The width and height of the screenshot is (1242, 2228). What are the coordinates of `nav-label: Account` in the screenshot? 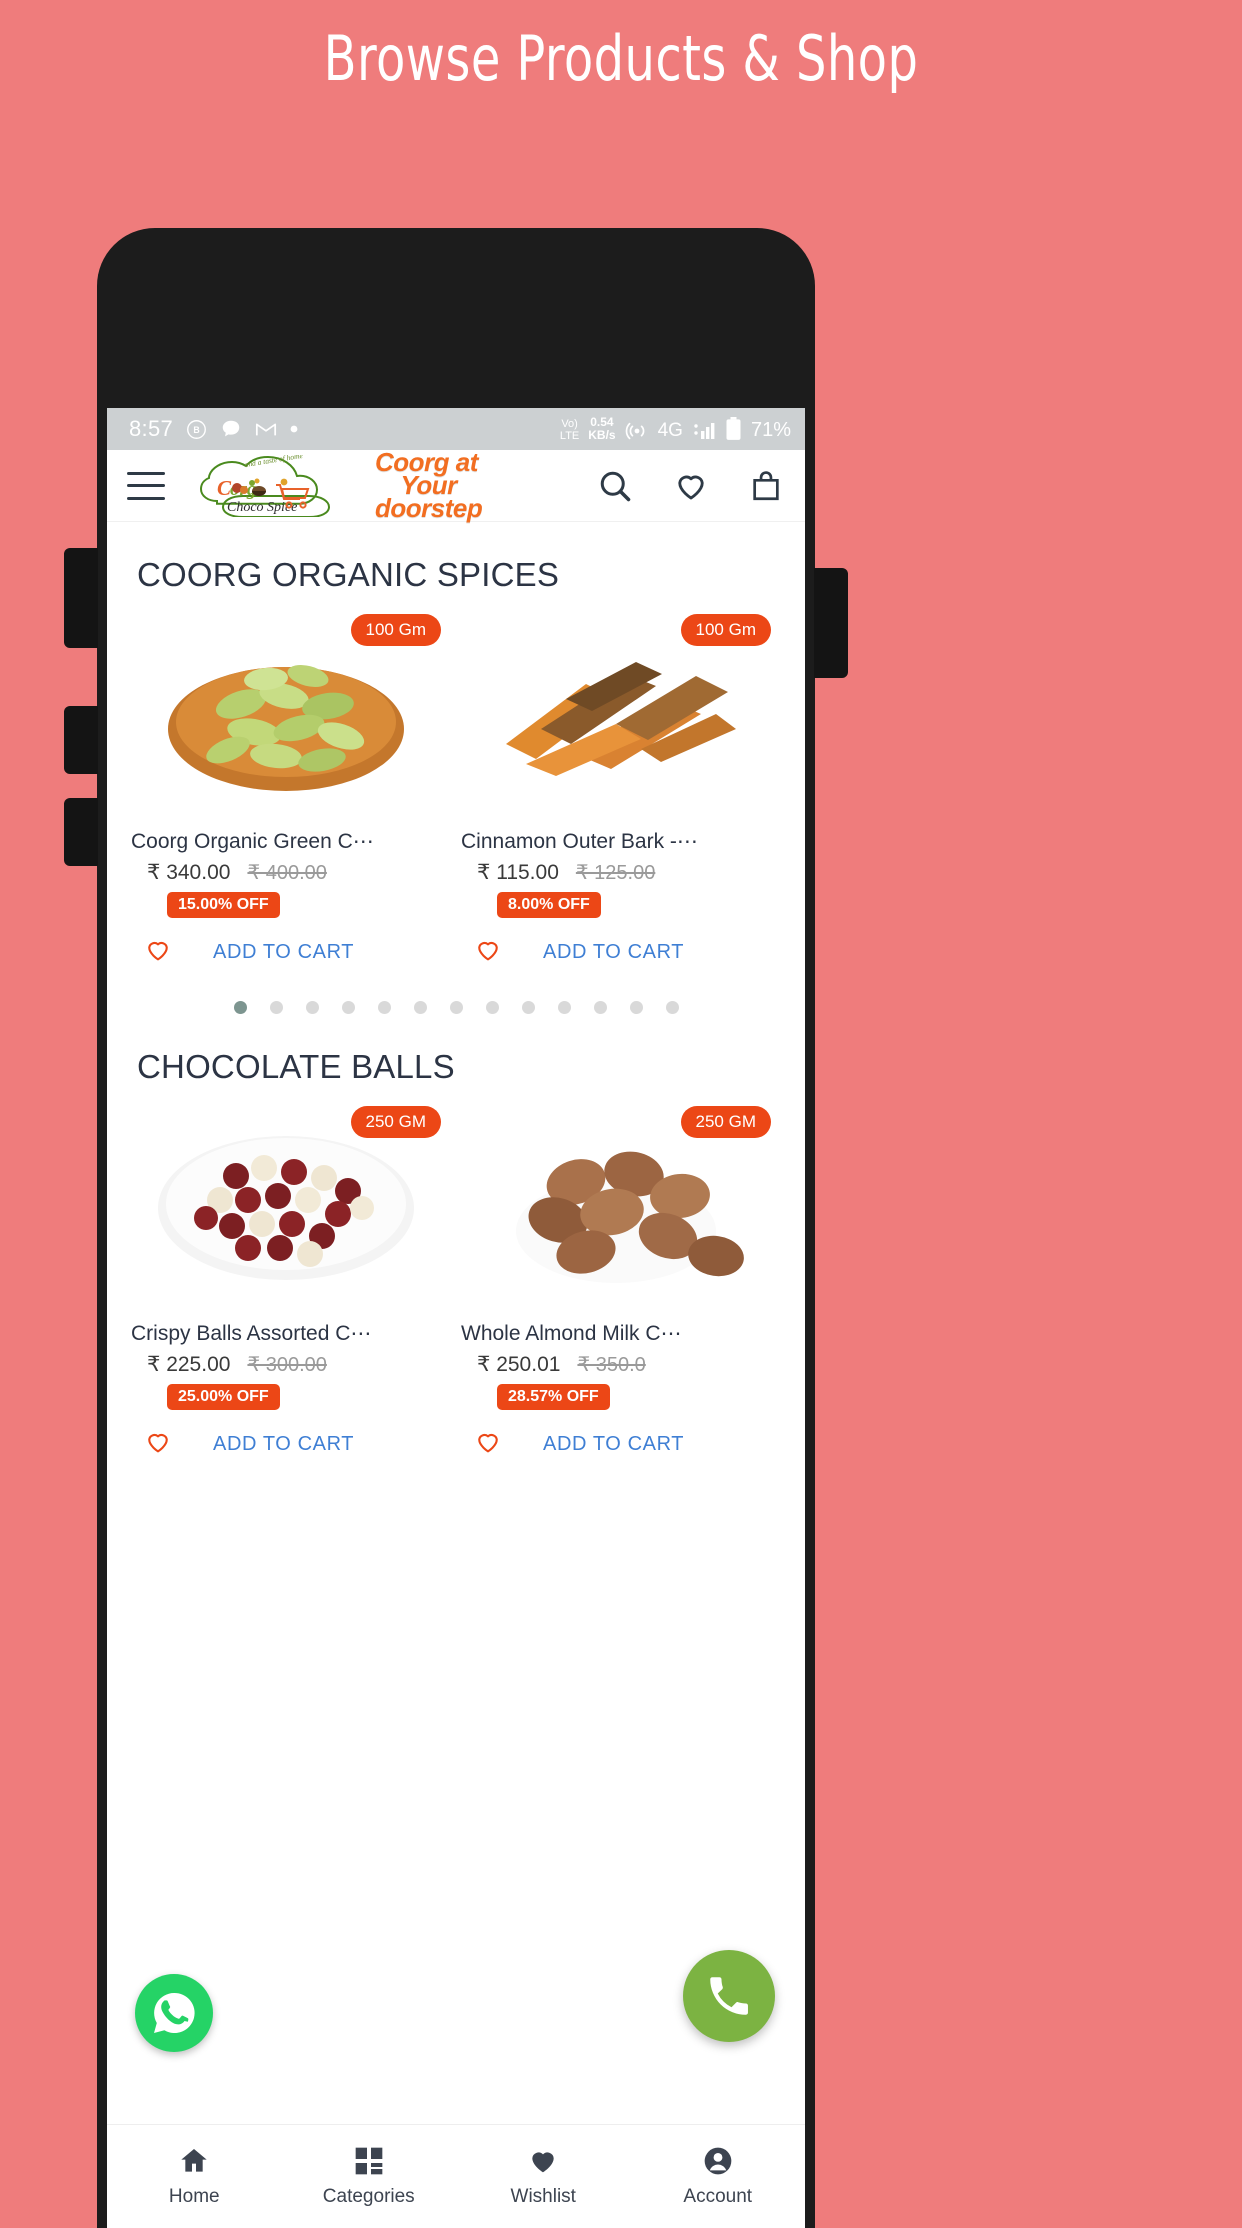 It's located at (718, 2196).